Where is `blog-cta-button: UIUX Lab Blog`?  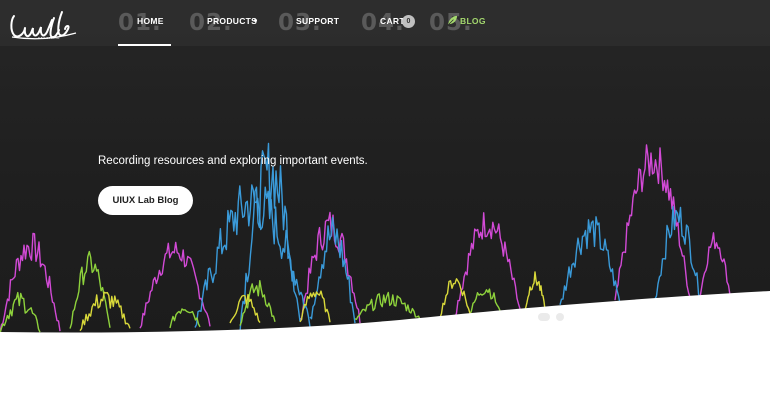 blog-cta-button: UIUX Lab Blog is located at coordinates (145, 200).